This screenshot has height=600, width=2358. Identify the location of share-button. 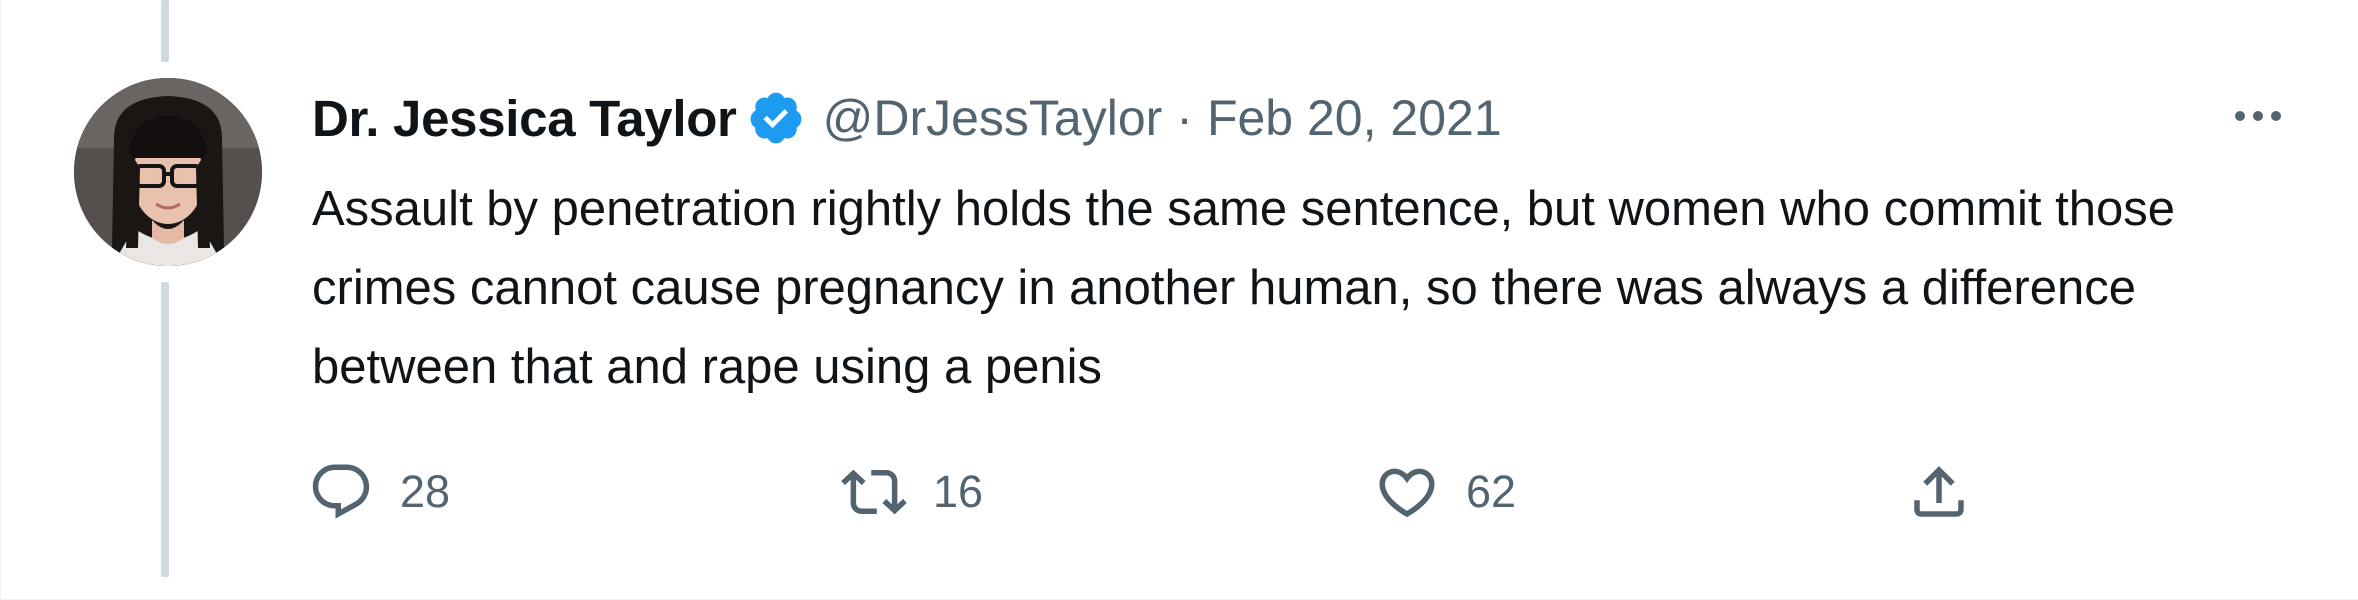
(1939, 492).